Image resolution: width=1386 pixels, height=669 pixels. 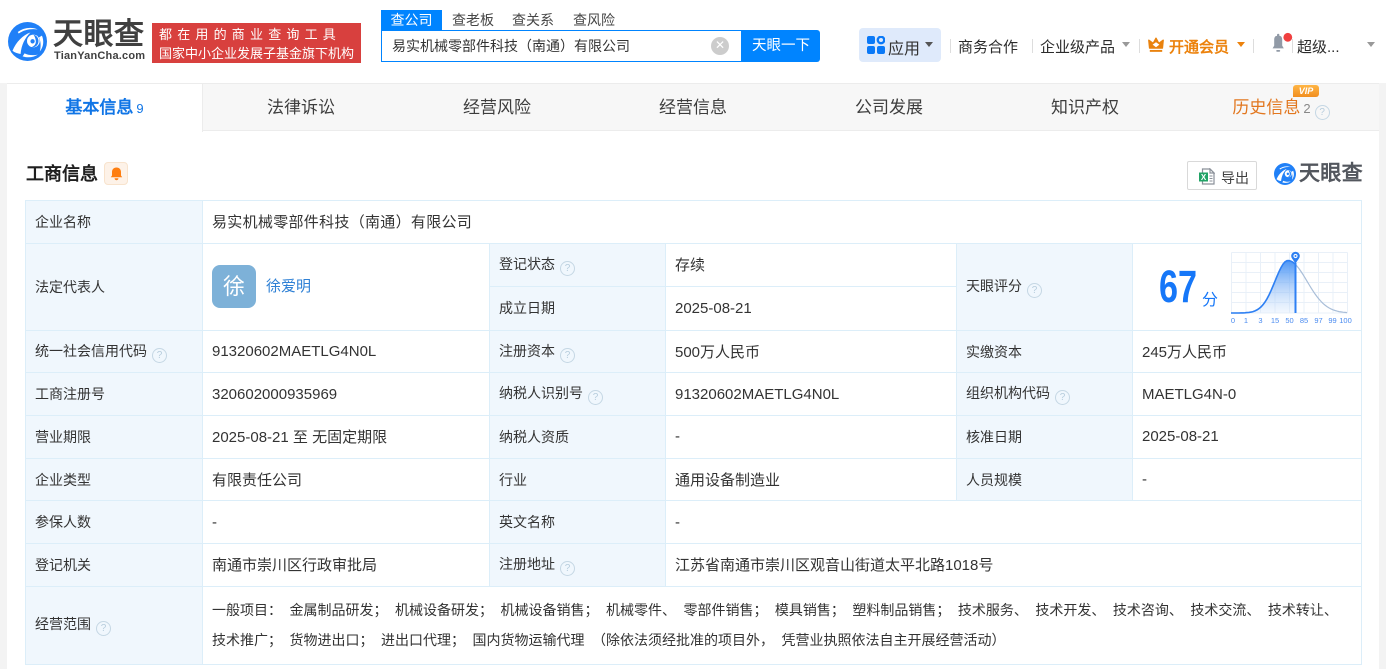 I want to click on svg-text: 97, so click(x=1318, y=320).